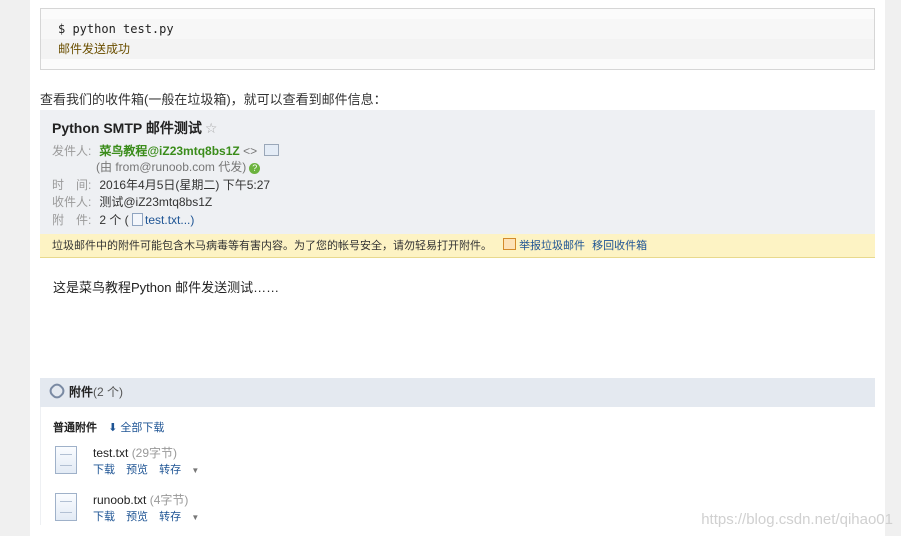  What do you see at coordinates (255, 509) in the screenshot?
I see `attachment-item: runoob.txt (4字节) 下载 预览 转存 ▼` at bounding box center [255, 509].